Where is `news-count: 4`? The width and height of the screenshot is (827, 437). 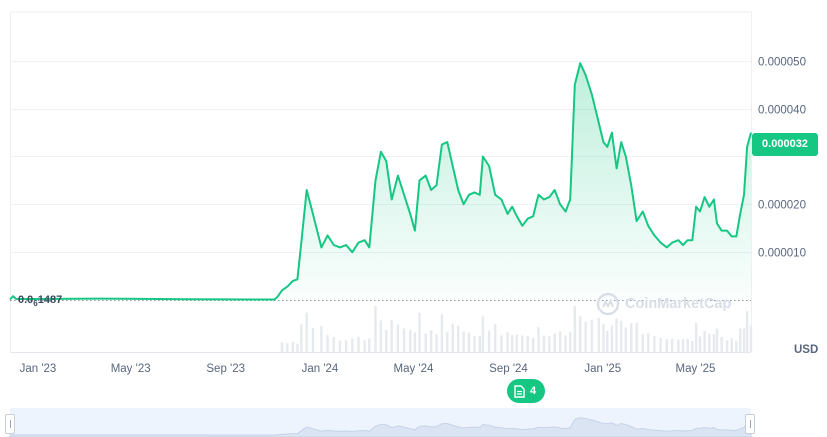 news-count: 4 is located at coordinates (533, 391).